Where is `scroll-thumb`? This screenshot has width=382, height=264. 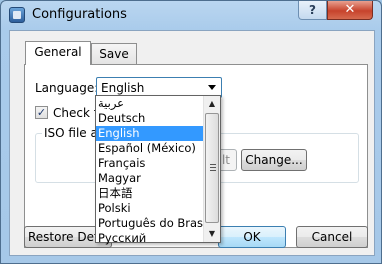
scroll-thumb is located at coordinates (212, 168).